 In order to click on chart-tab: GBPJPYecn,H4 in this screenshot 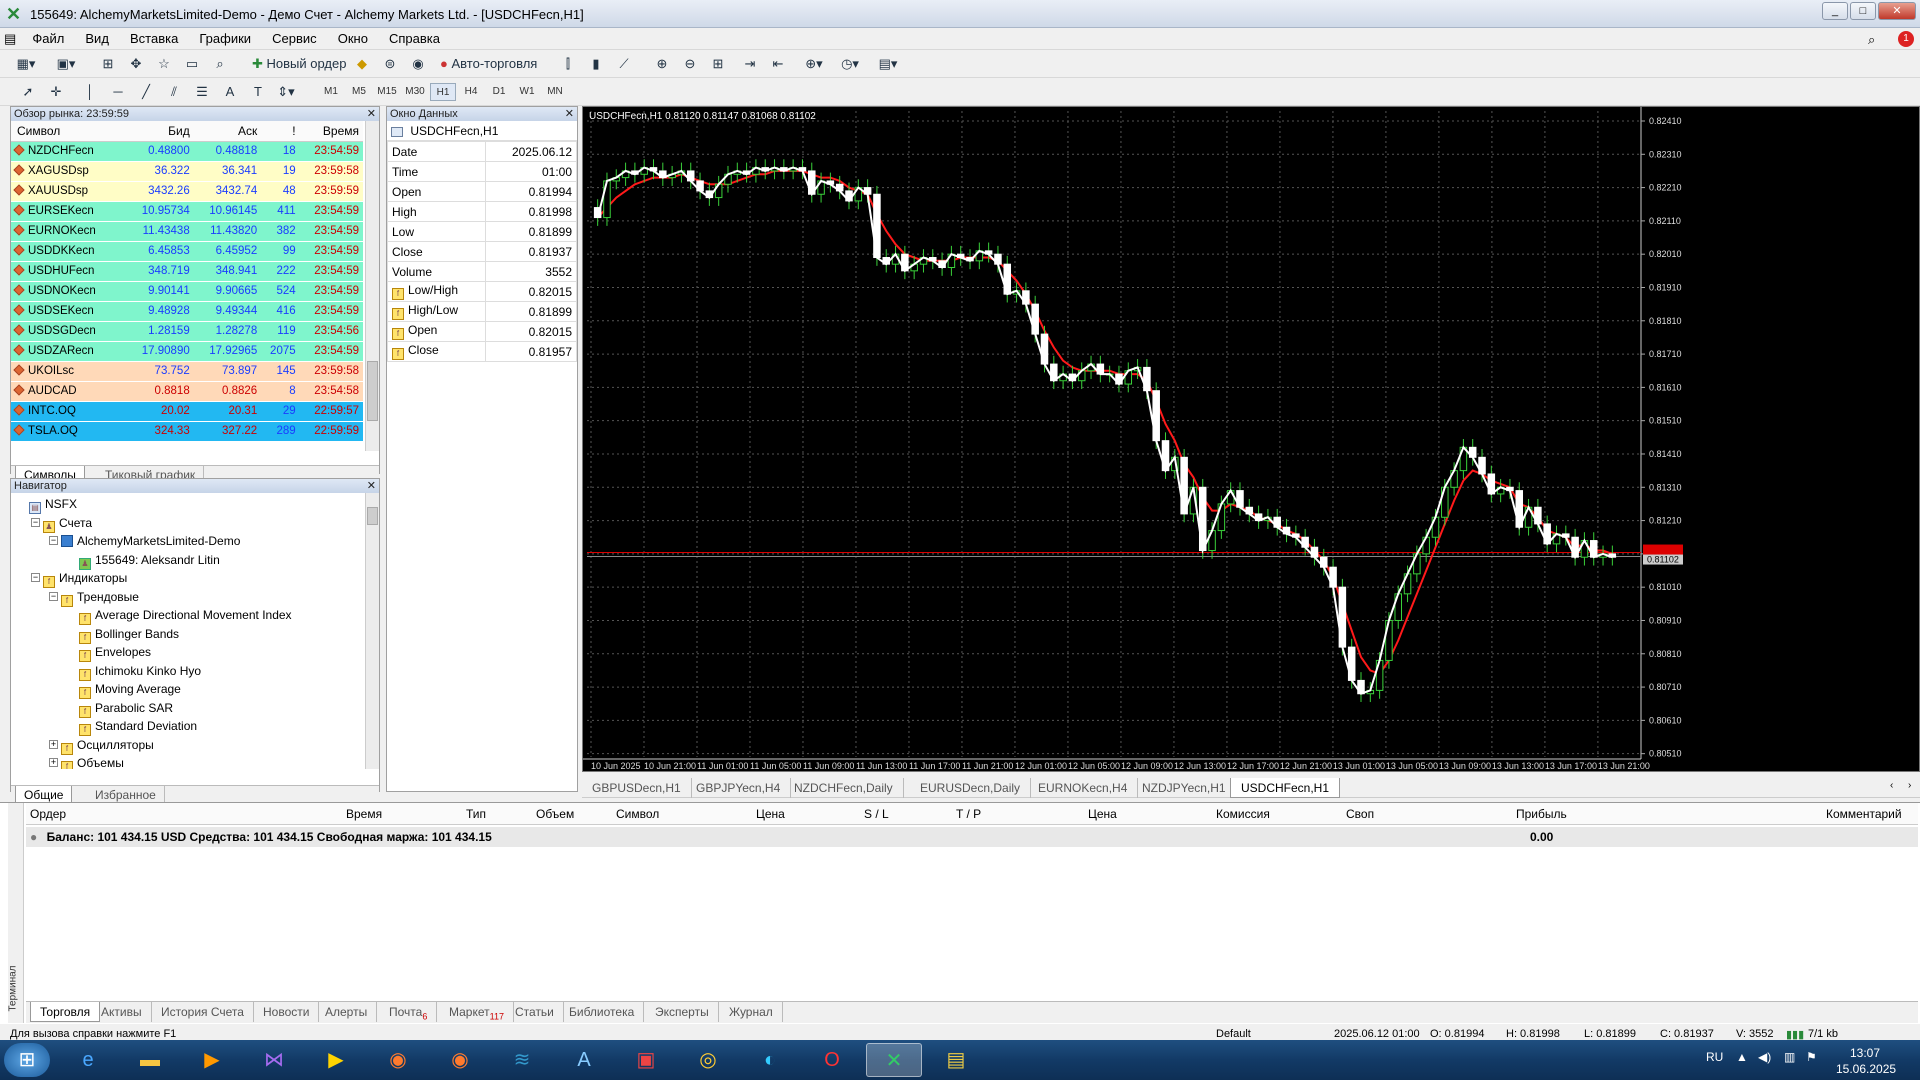, I will do `click(739, 788)`.